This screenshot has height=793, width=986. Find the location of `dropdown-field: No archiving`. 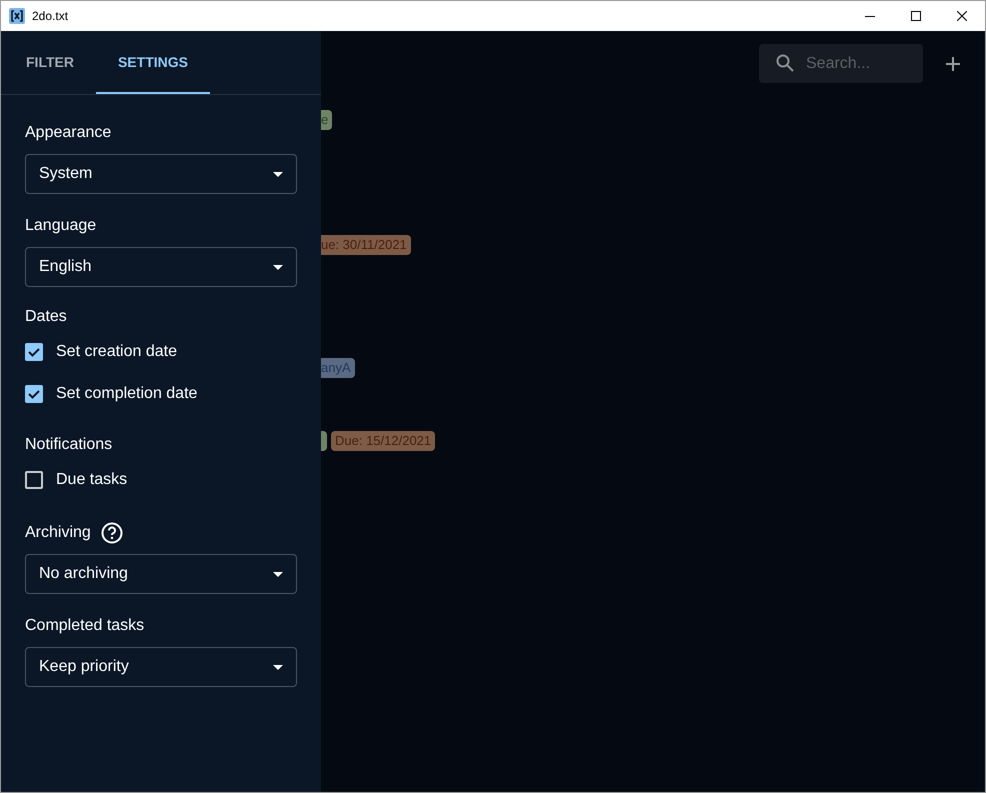

dropdown-field: No archiving is located at coordinates (161, 574).